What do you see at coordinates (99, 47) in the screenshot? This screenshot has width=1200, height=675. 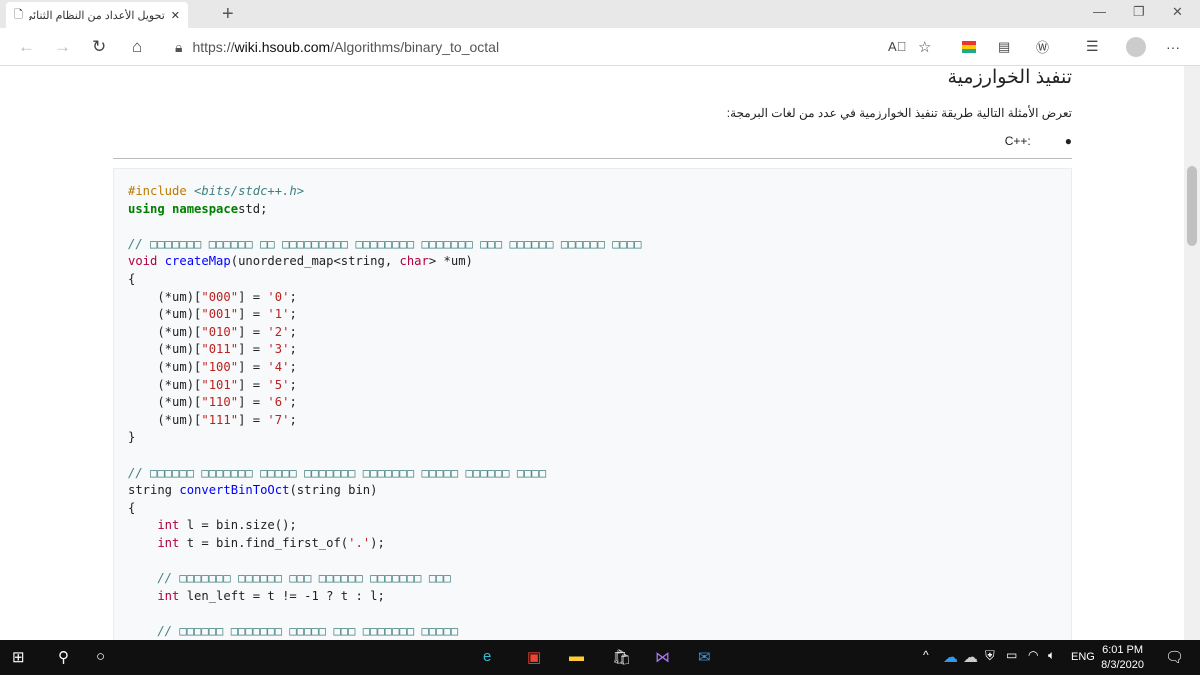 I see `refresh-icon: ↻` at bounding box center [99, 47].